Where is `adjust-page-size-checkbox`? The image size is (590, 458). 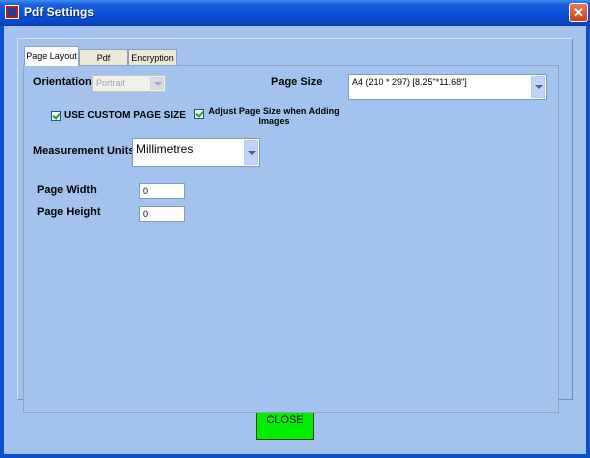 adjust-page-size-checkbox is located at coordinates (199, 114).